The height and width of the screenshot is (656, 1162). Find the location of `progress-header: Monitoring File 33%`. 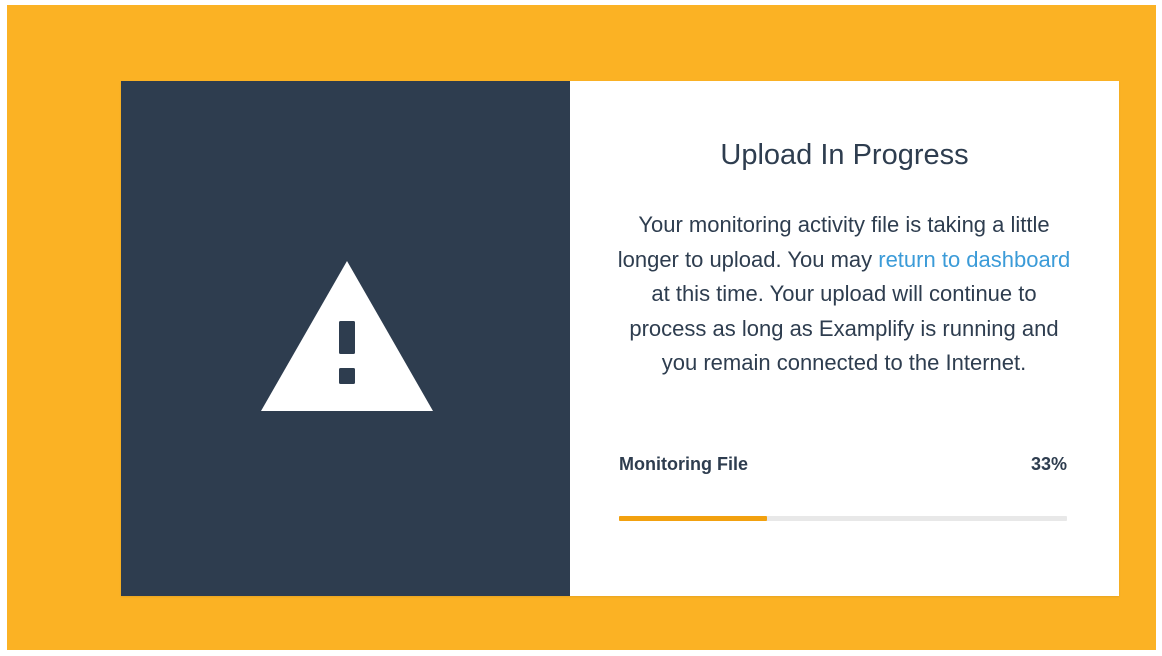

progress-header: Monitoring File 33% is located at coordinates (843, 464).